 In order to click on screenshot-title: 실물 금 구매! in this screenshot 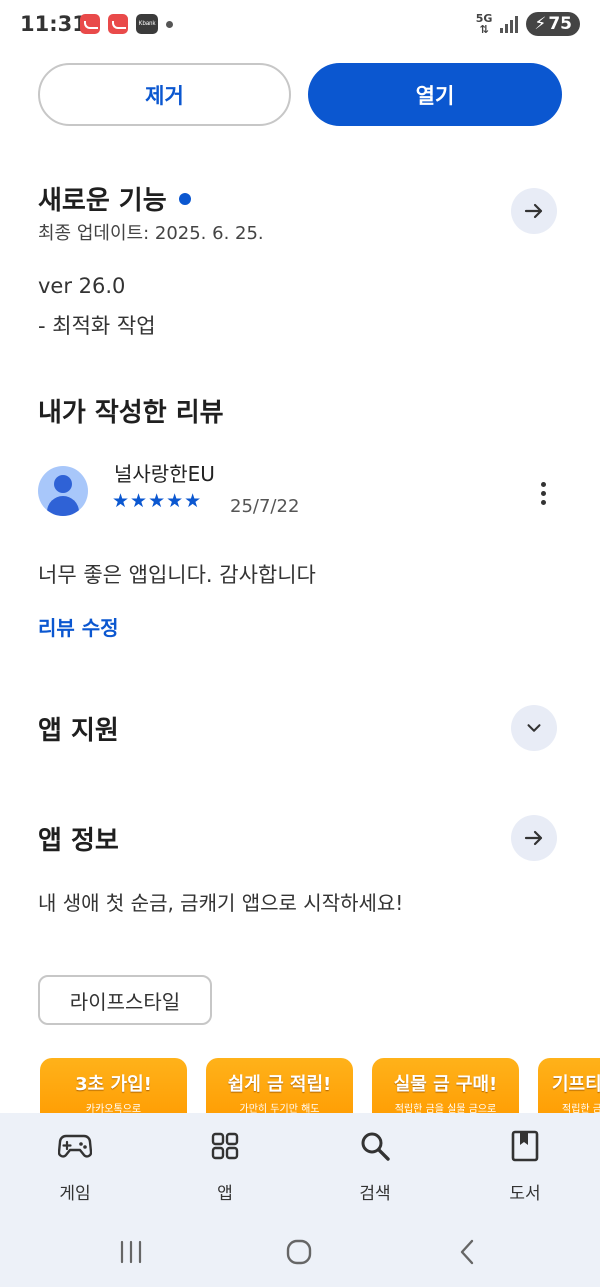, I will do `click(445, 1084)`.